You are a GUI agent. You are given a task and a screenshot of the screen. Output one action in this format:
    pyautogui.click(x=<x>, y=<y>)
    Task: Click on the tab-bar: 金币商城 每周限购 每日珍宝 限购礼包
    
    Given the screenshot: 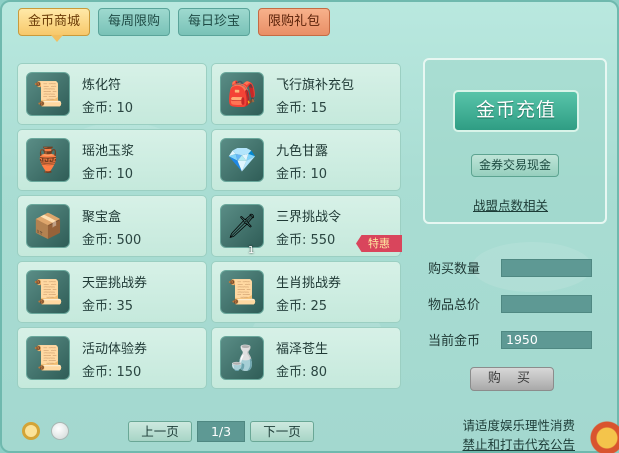 What is the action you would take?
    pyautogui.click(x=174, y=25)
    